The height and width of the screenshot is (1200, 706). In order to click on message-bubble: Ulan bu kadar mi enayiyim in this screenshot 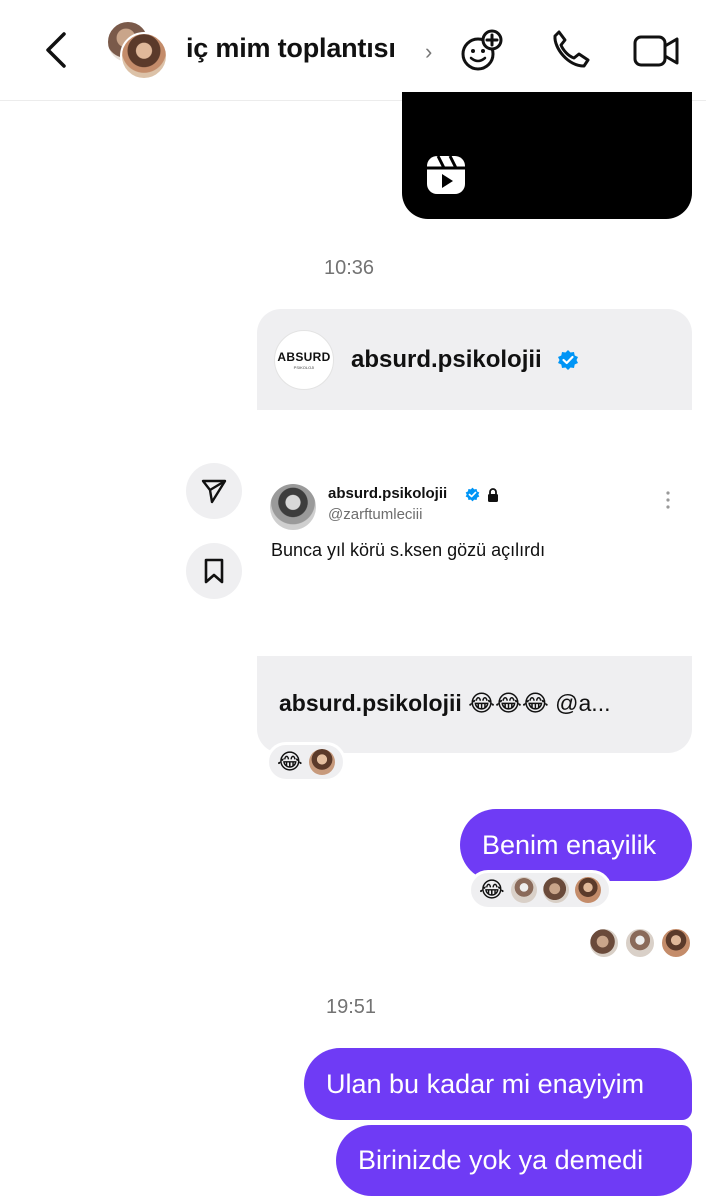, I will do `click(498, 1084)`.